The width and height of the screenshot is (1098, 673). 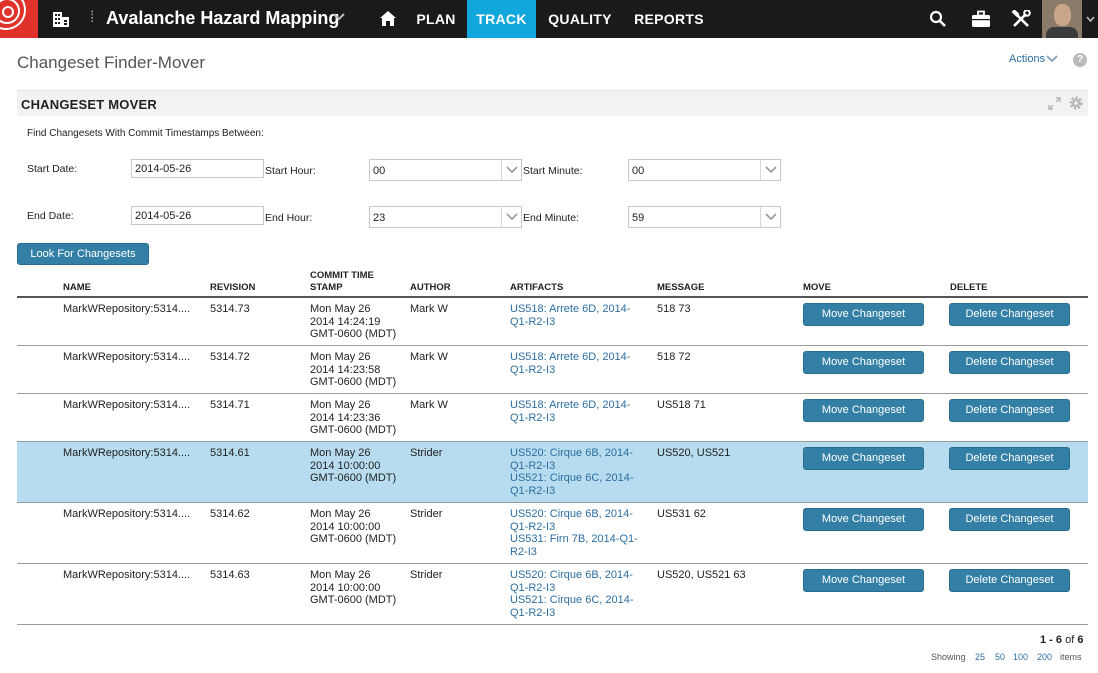 What do you see at coordinates (8, 12) in the screenshot?
I see `logo-ring` at bounding box center [8, 12].